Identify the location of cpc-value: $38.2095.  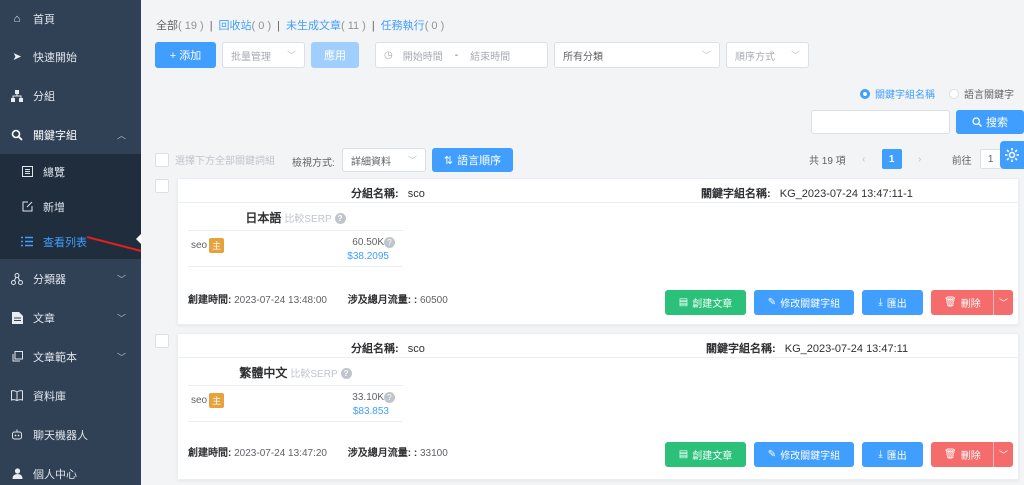
(368, 256).